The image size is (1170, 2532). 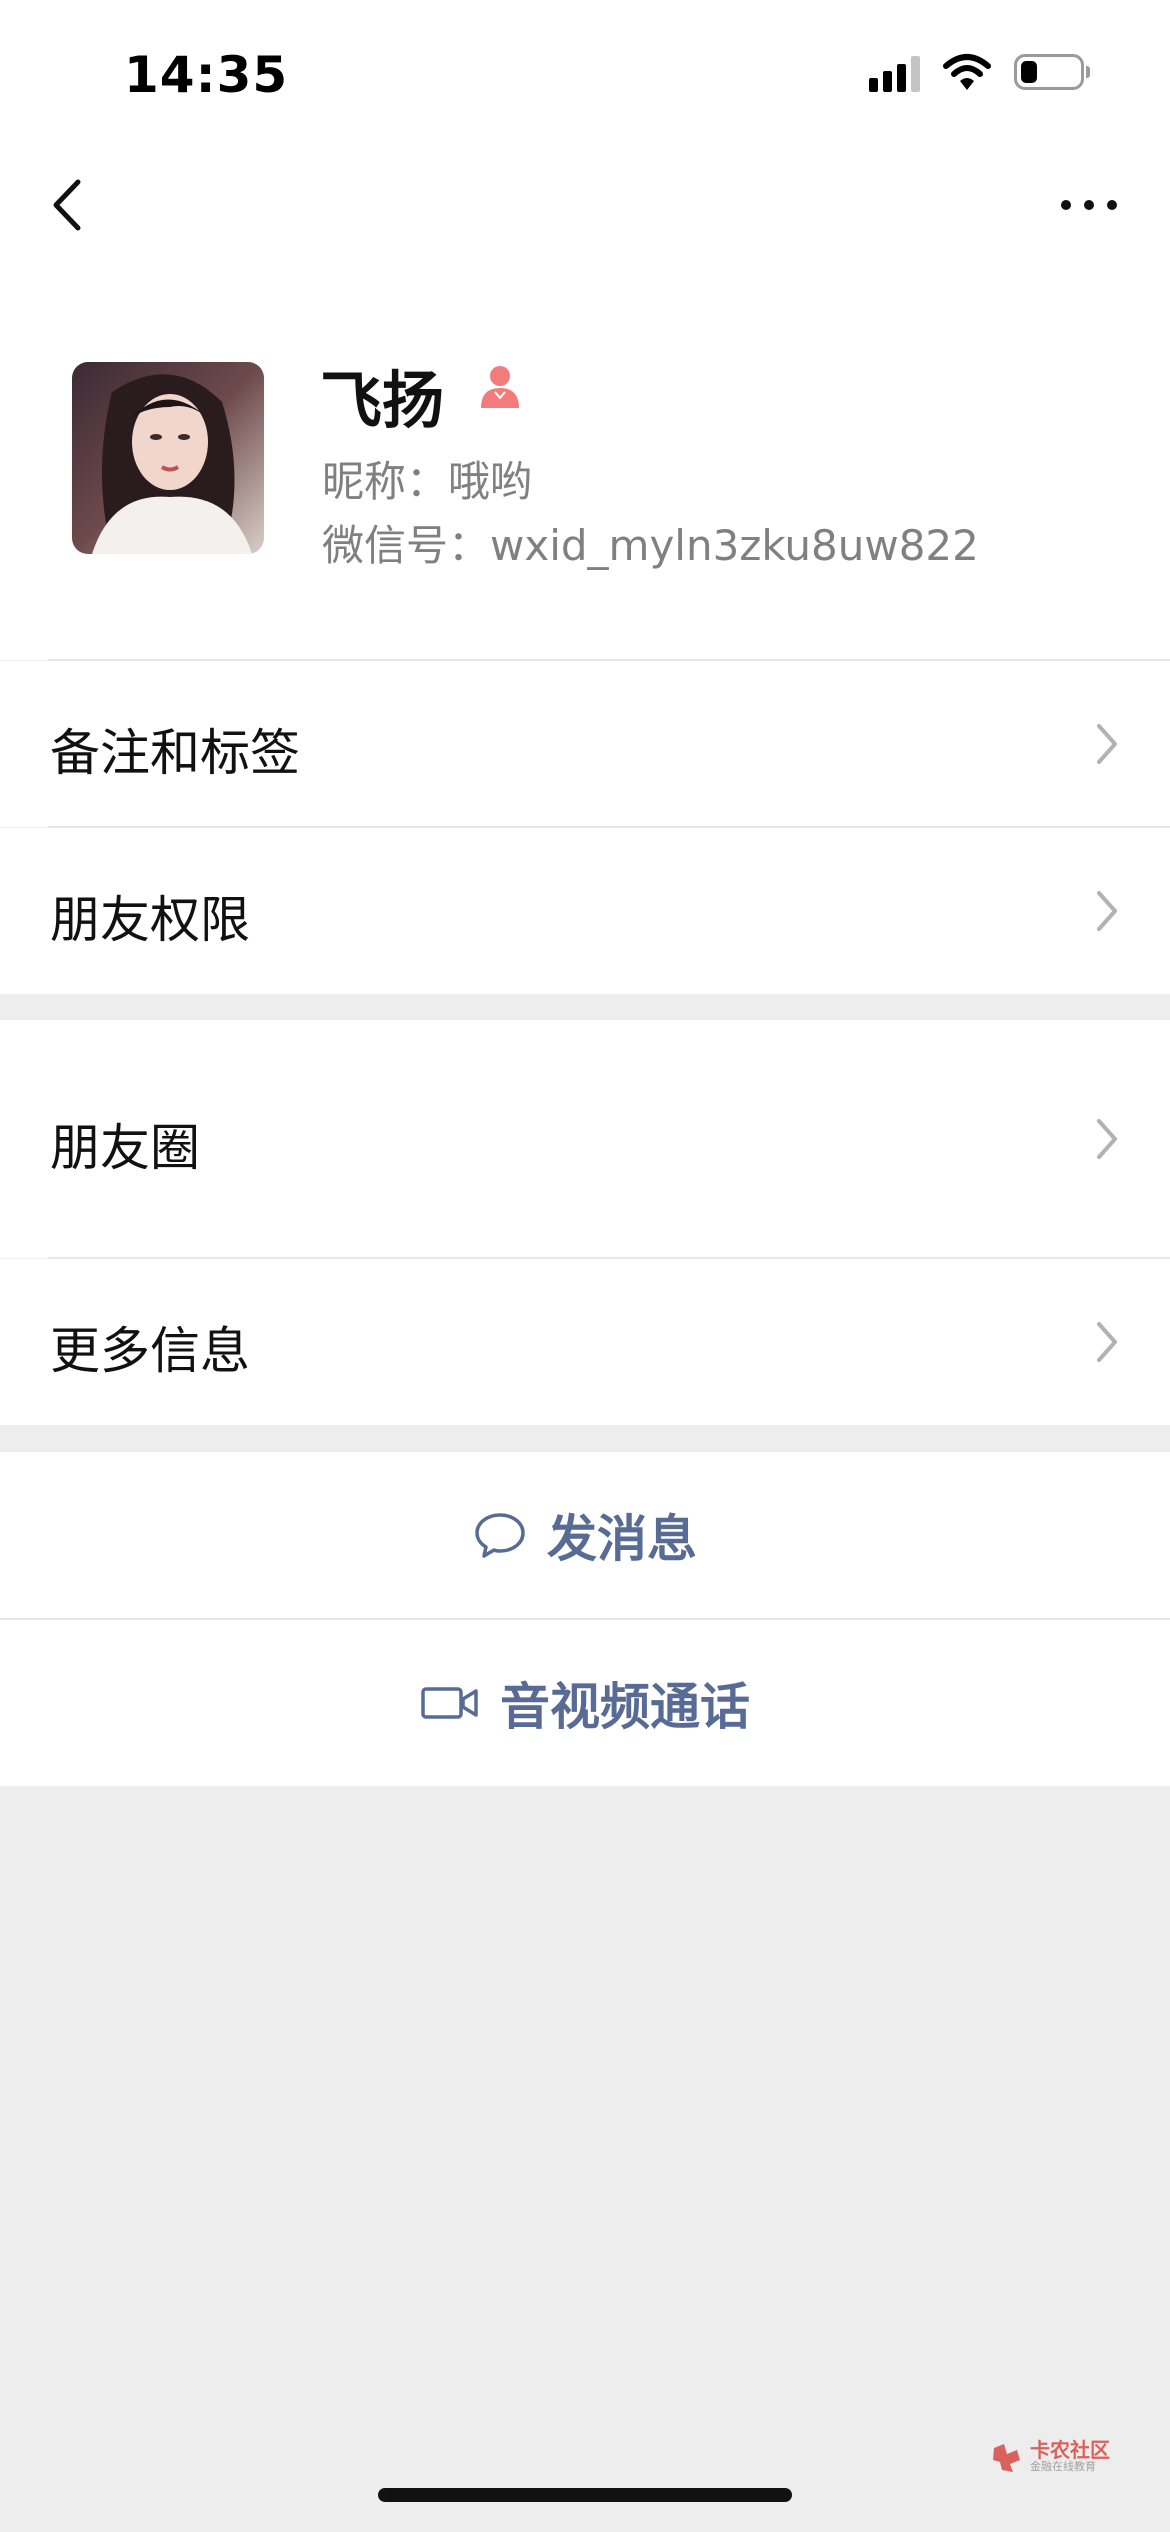 I want to click on row-label-more-info: 更多信息, so click(x=150, y=1351).